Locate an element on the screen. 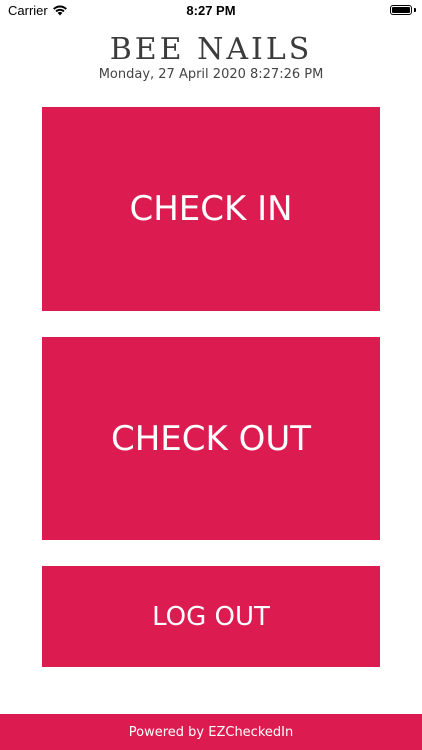 Image resolution: width=422 pixels, height=750 pixels. log-out-label: LOG OUT is located at coordinates (211, 616).